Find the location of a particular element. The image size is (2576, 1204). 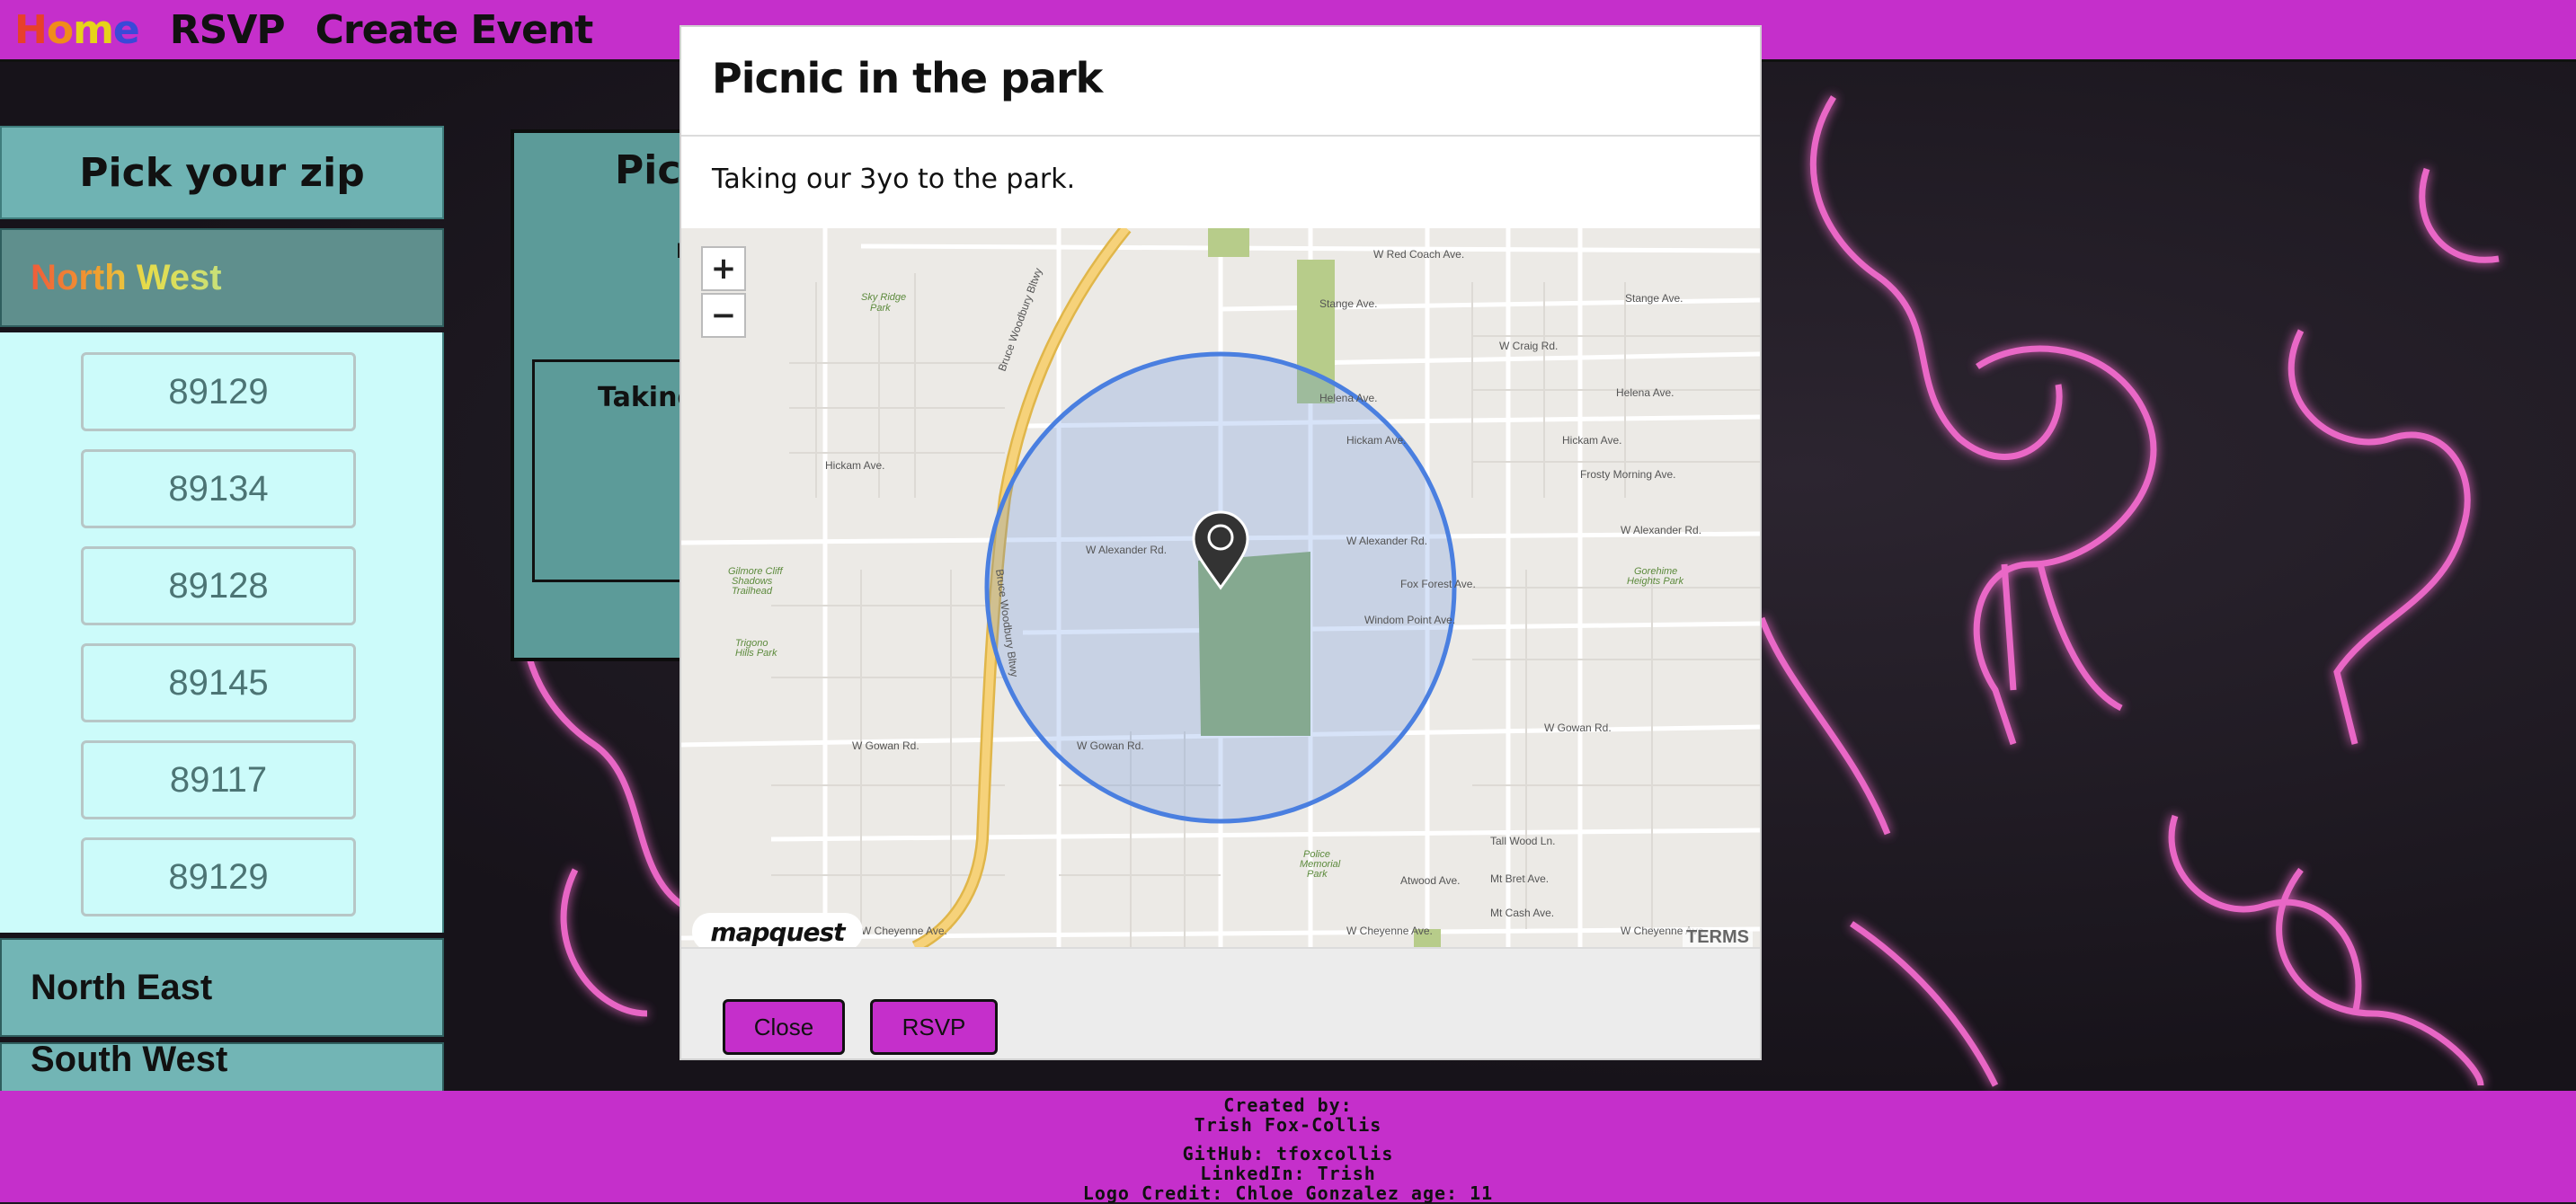

region-north-east: North East is located at coordinates (222, 987).